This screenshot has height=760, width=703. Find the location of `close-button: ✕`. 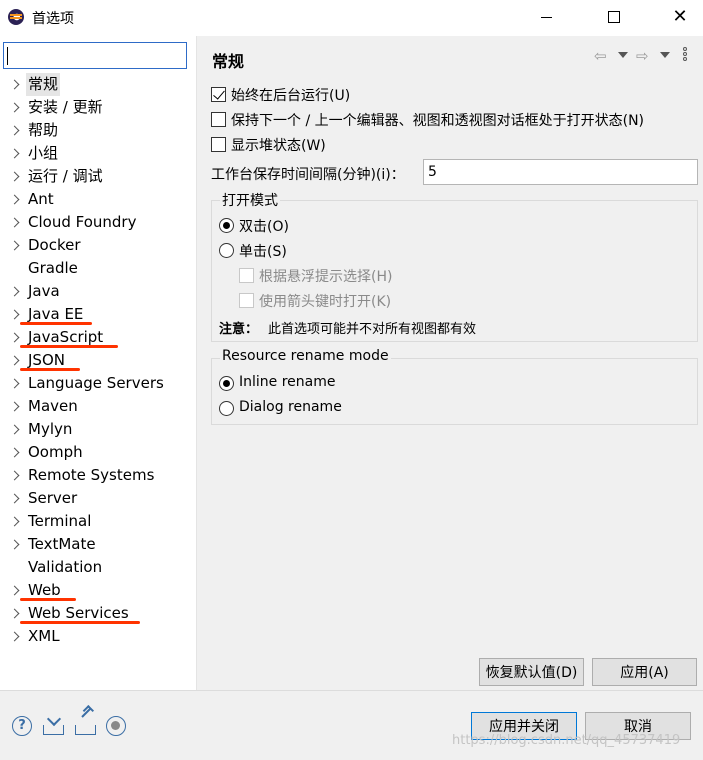

close-button: ✕ is located at coordinates (680, 17).